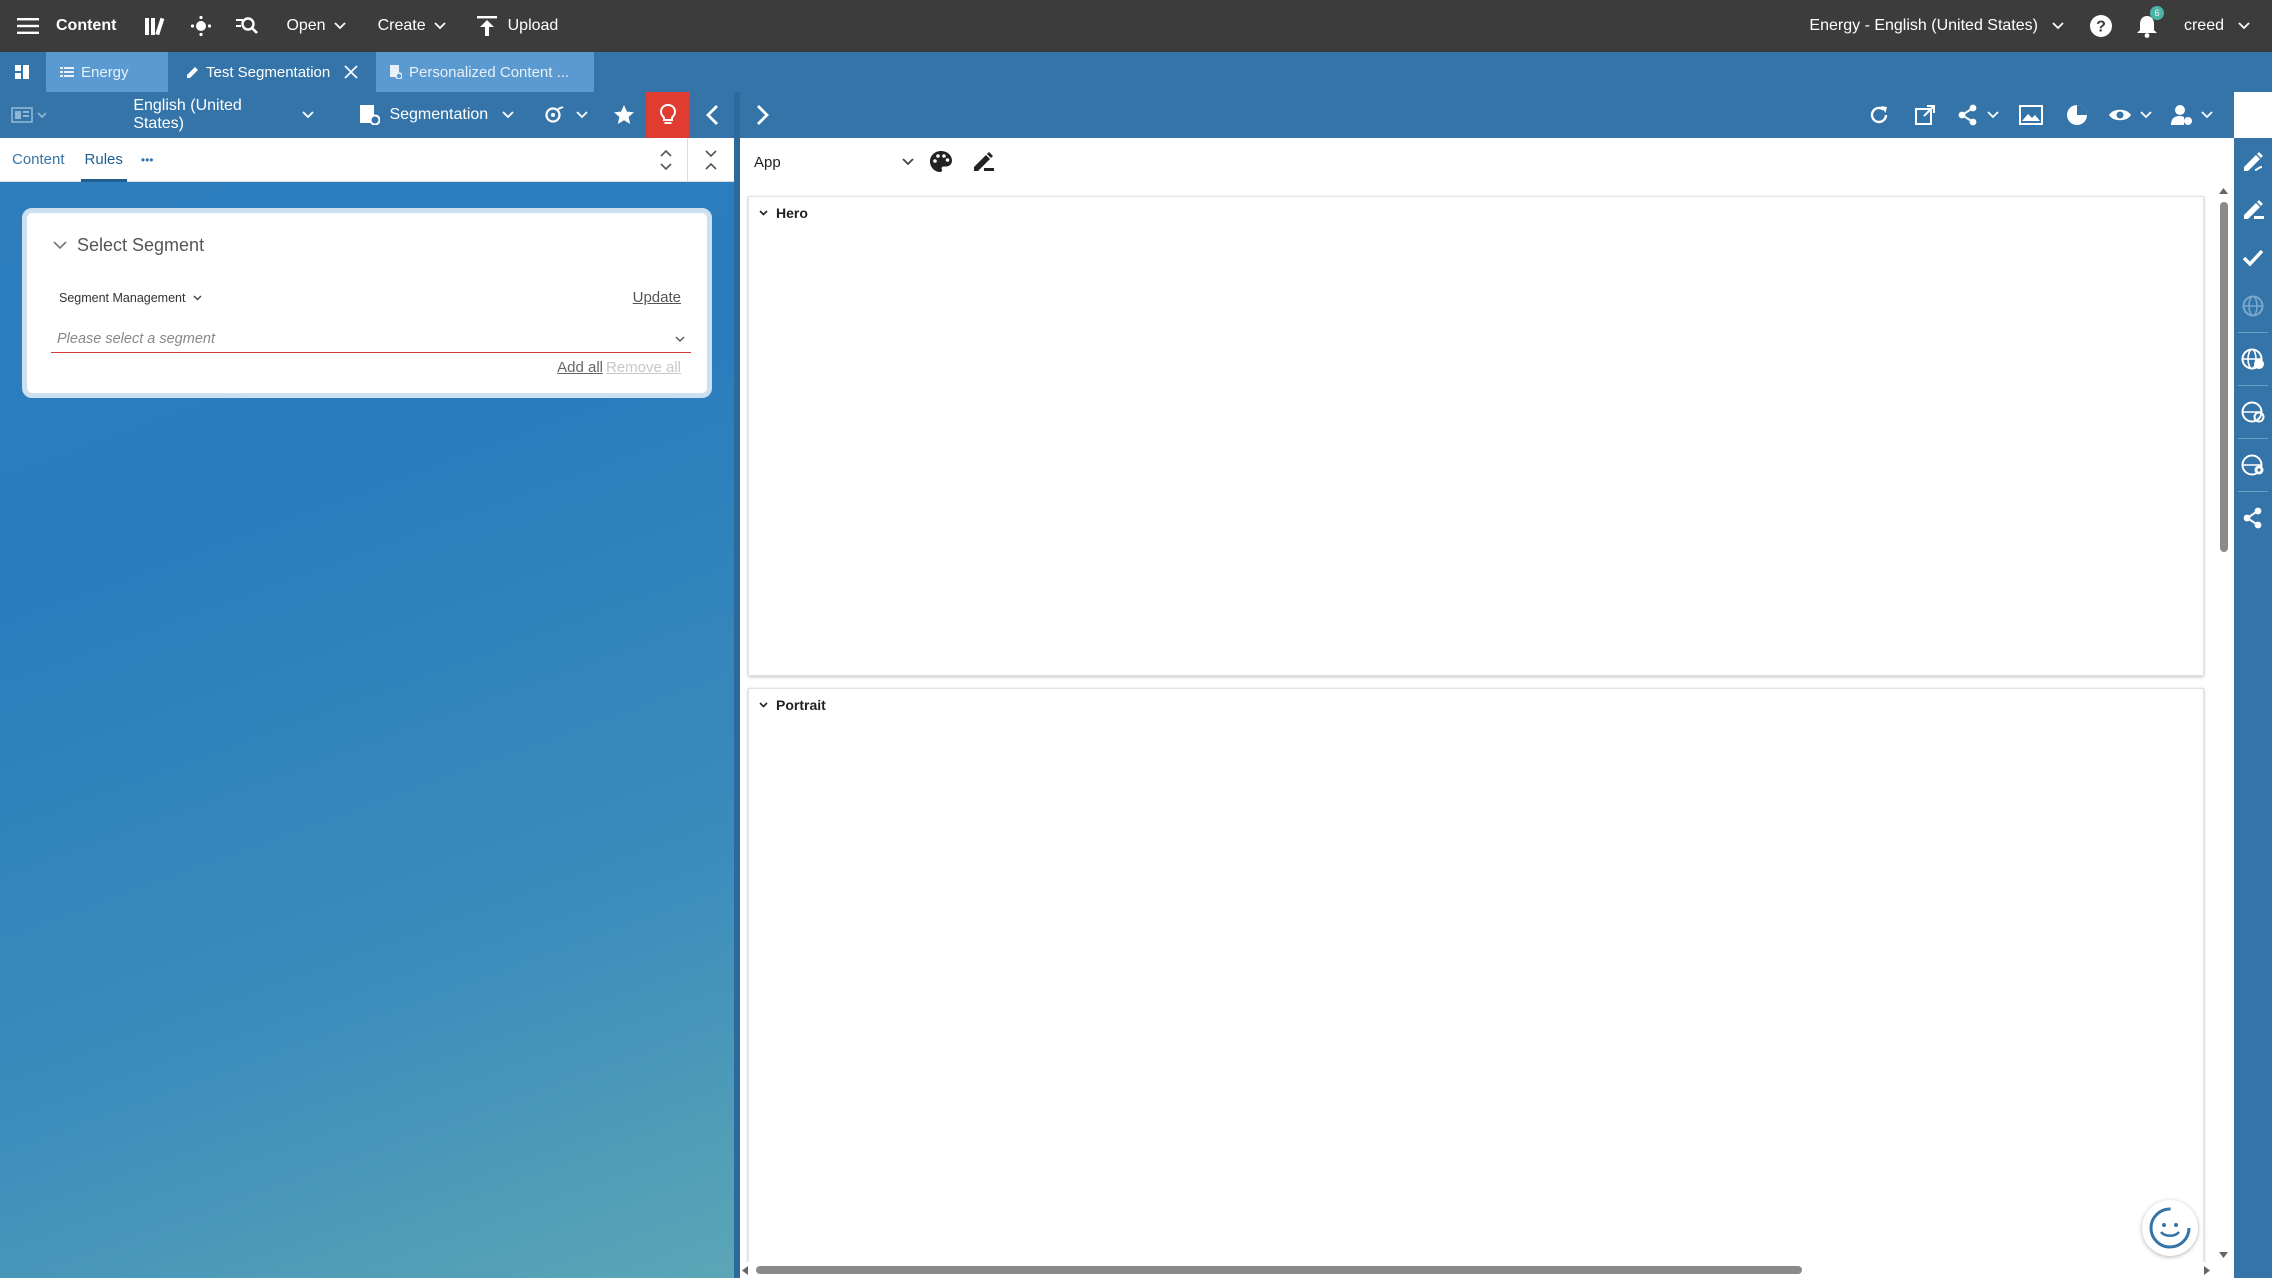 The height and width of the screenshot is (1278, 2272). What do you see at coordinates (1925, 115) in the screenshot?
I see `open-external-button` at bounding box center [1925, 115].